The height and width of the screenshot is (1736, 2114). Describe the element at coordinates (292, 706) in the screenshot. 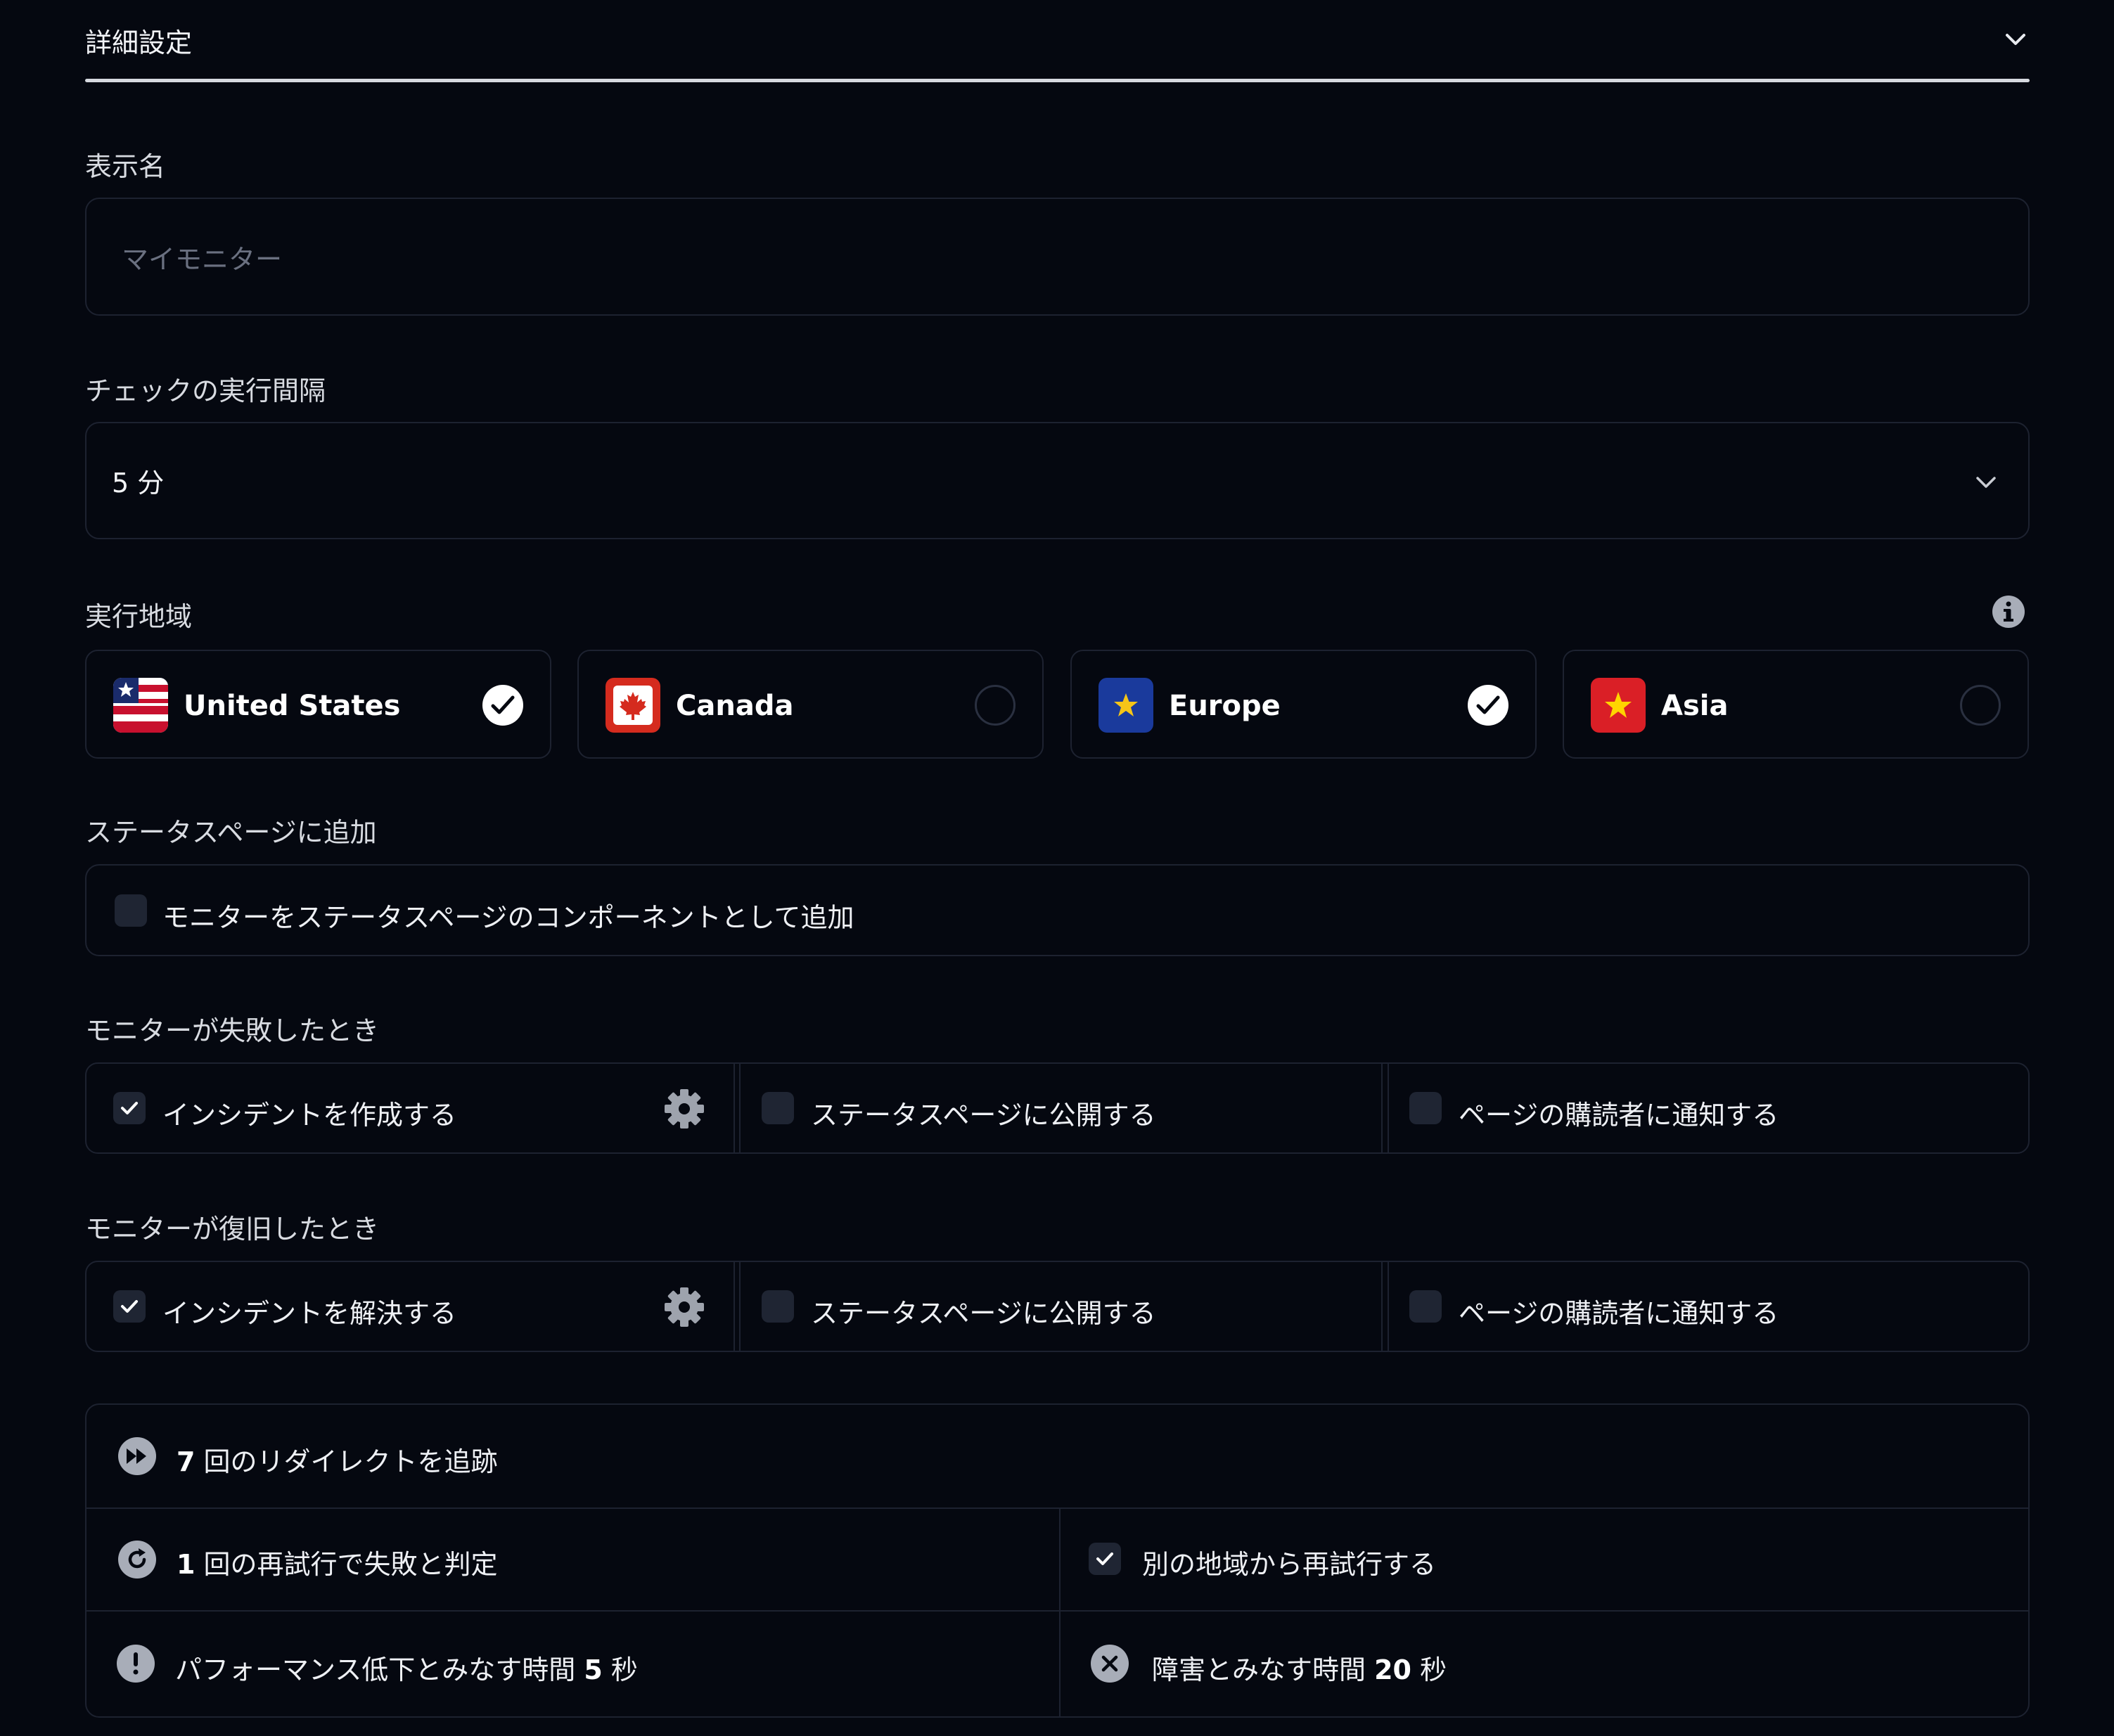

I see `region-name: United States` at that location.